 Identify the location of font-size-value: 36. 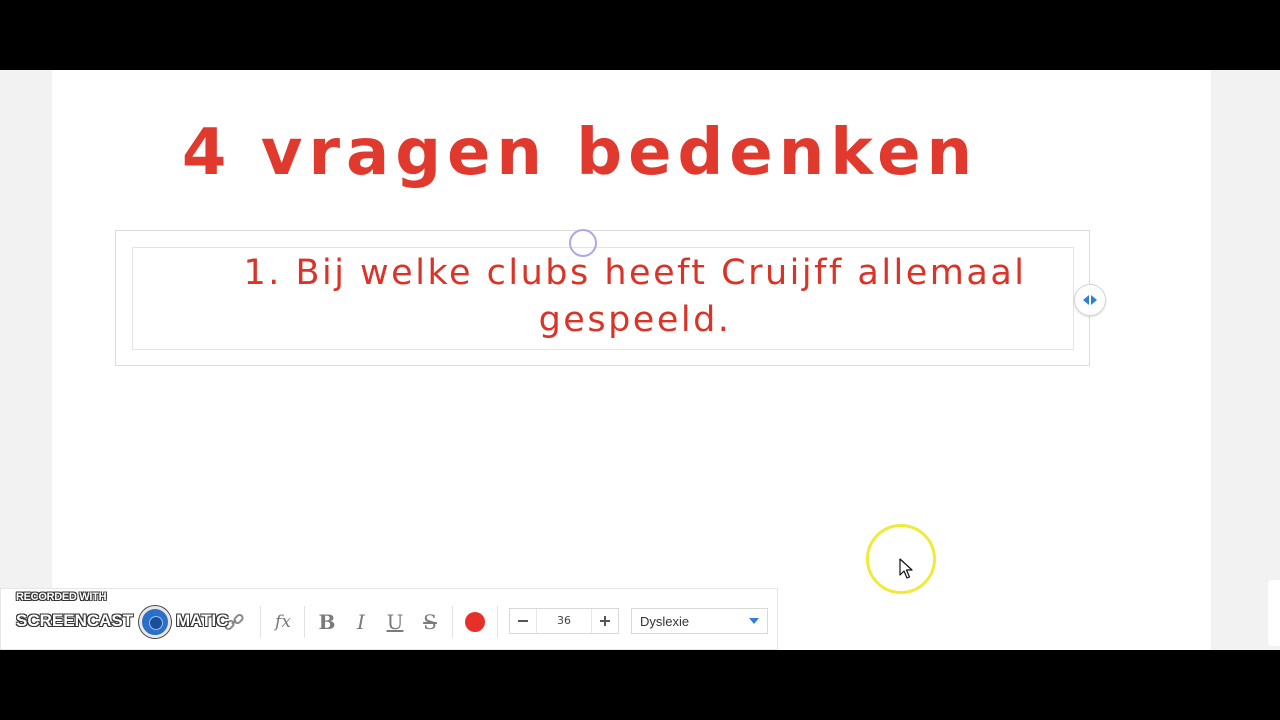
(564, 621).